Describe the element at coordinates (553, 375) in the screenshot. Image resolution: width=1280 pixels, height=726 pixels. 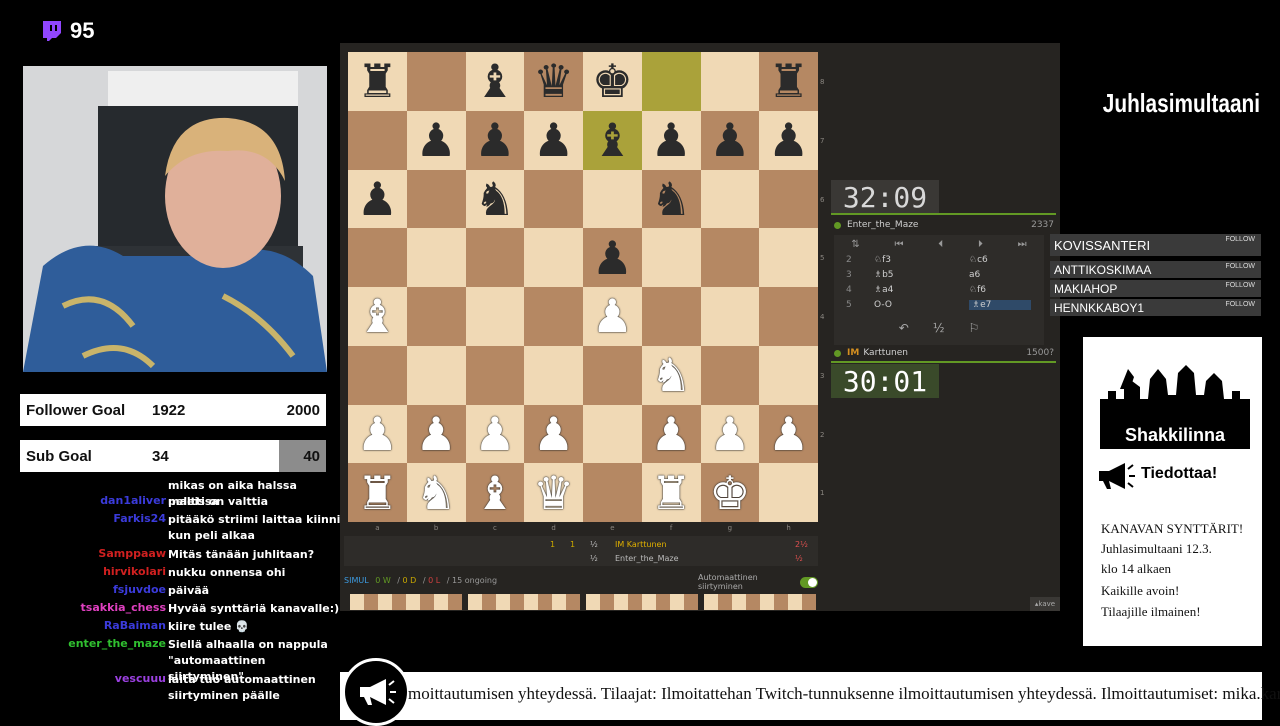
I see `square-d3` at that location.